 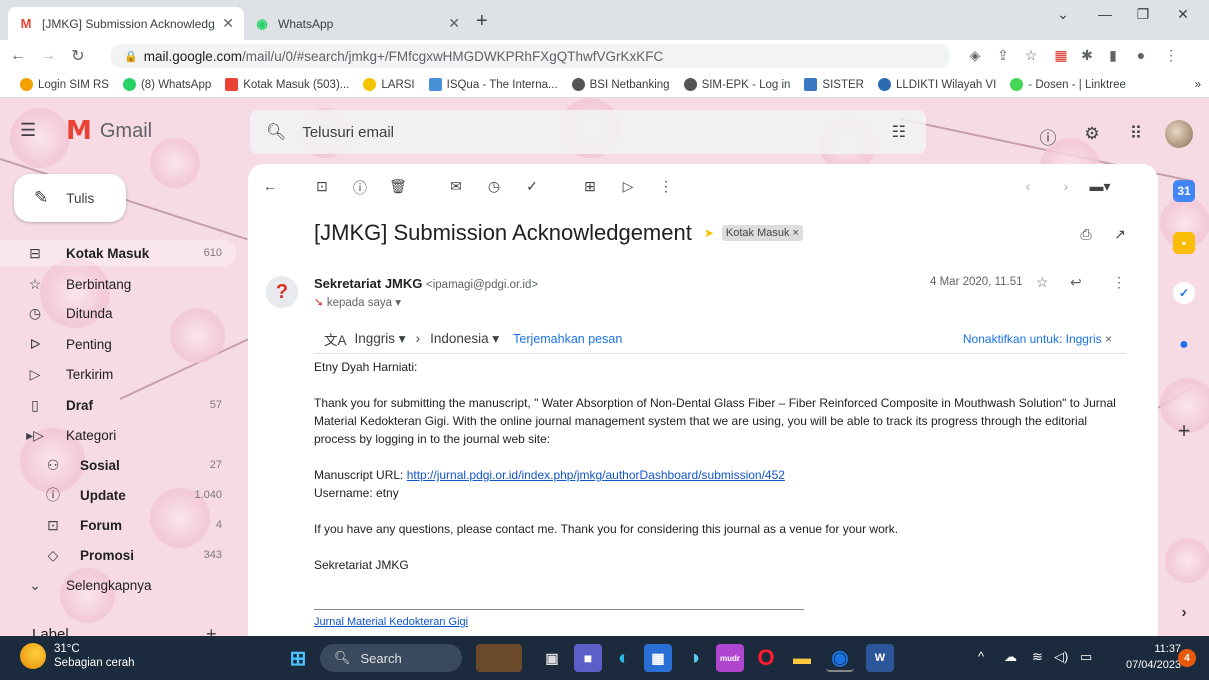 What do you see at coordinates (391, 658) in the screenshot?
I see `taskbar-search: 🔍︎ Search` at bounding box center [391, 658].